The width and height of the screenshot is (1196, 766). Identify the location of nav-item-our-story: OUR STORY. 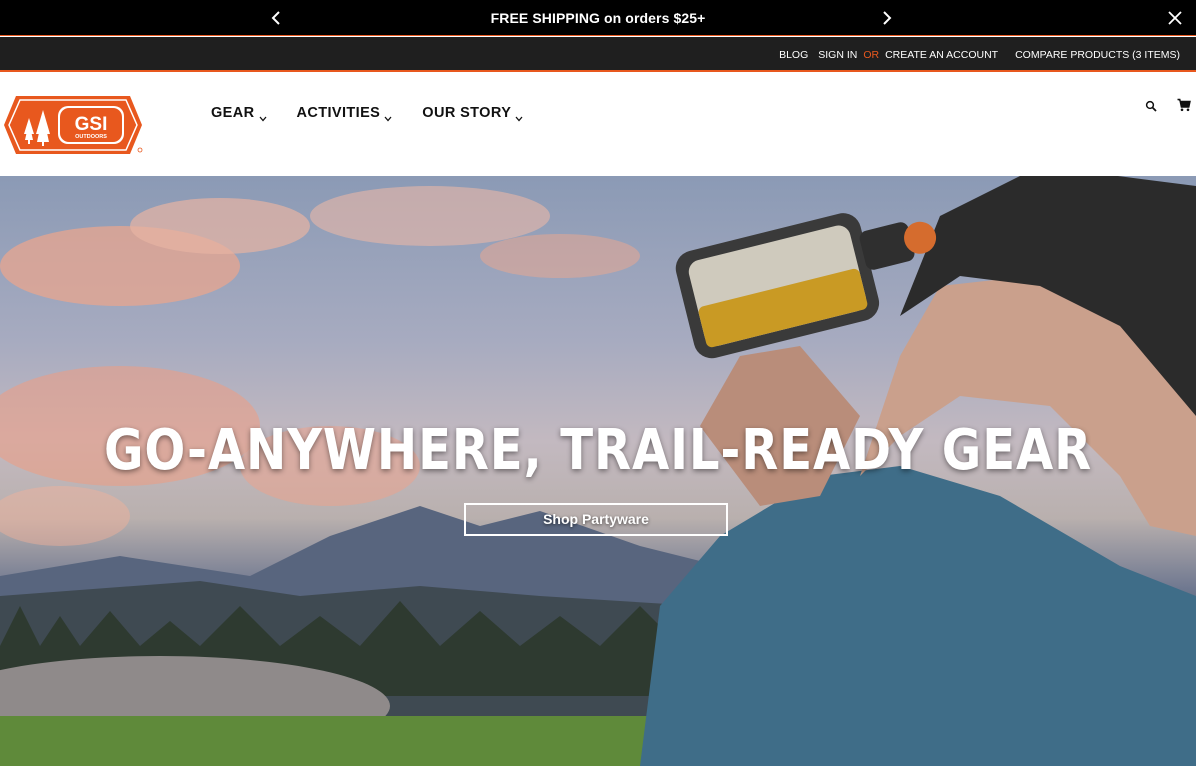
(472, 113).